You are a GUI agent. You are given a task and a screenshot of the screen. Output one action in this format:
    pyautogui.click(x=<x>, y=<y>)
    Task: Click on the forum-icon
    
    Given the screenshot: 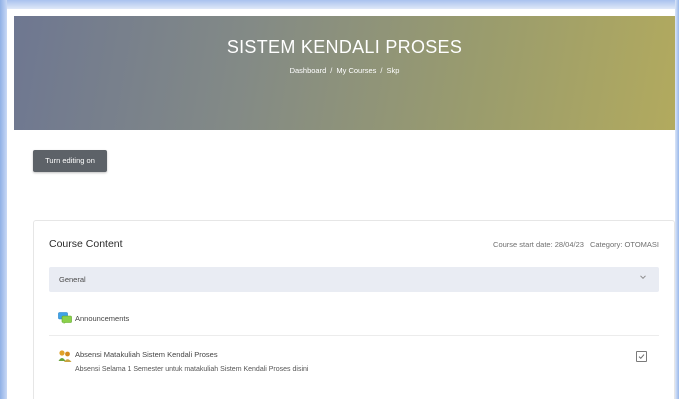 What is the action you would take?
    pyautogui.click(x=65, y=317)
    